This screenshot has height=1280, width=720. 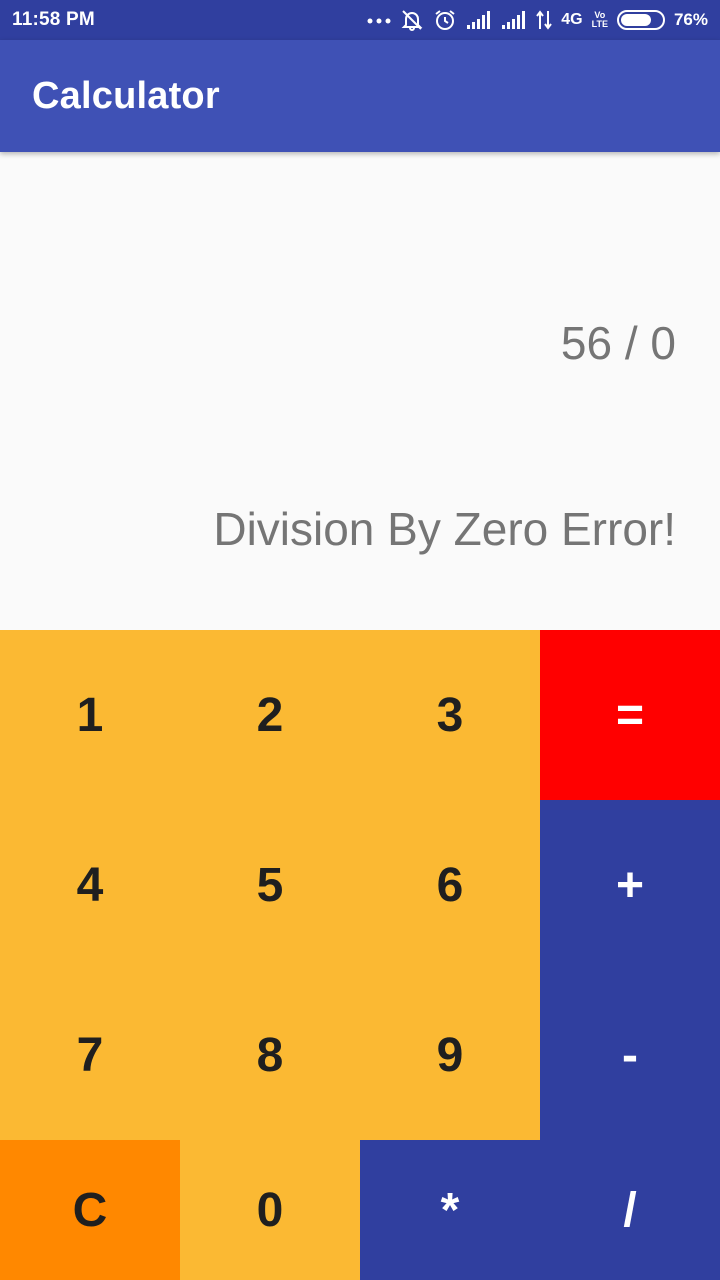 What do you see at coordinates (53, 19) in the screenshot?
I see `status-time: 11:58 PM` at bounding box center [53, 19].